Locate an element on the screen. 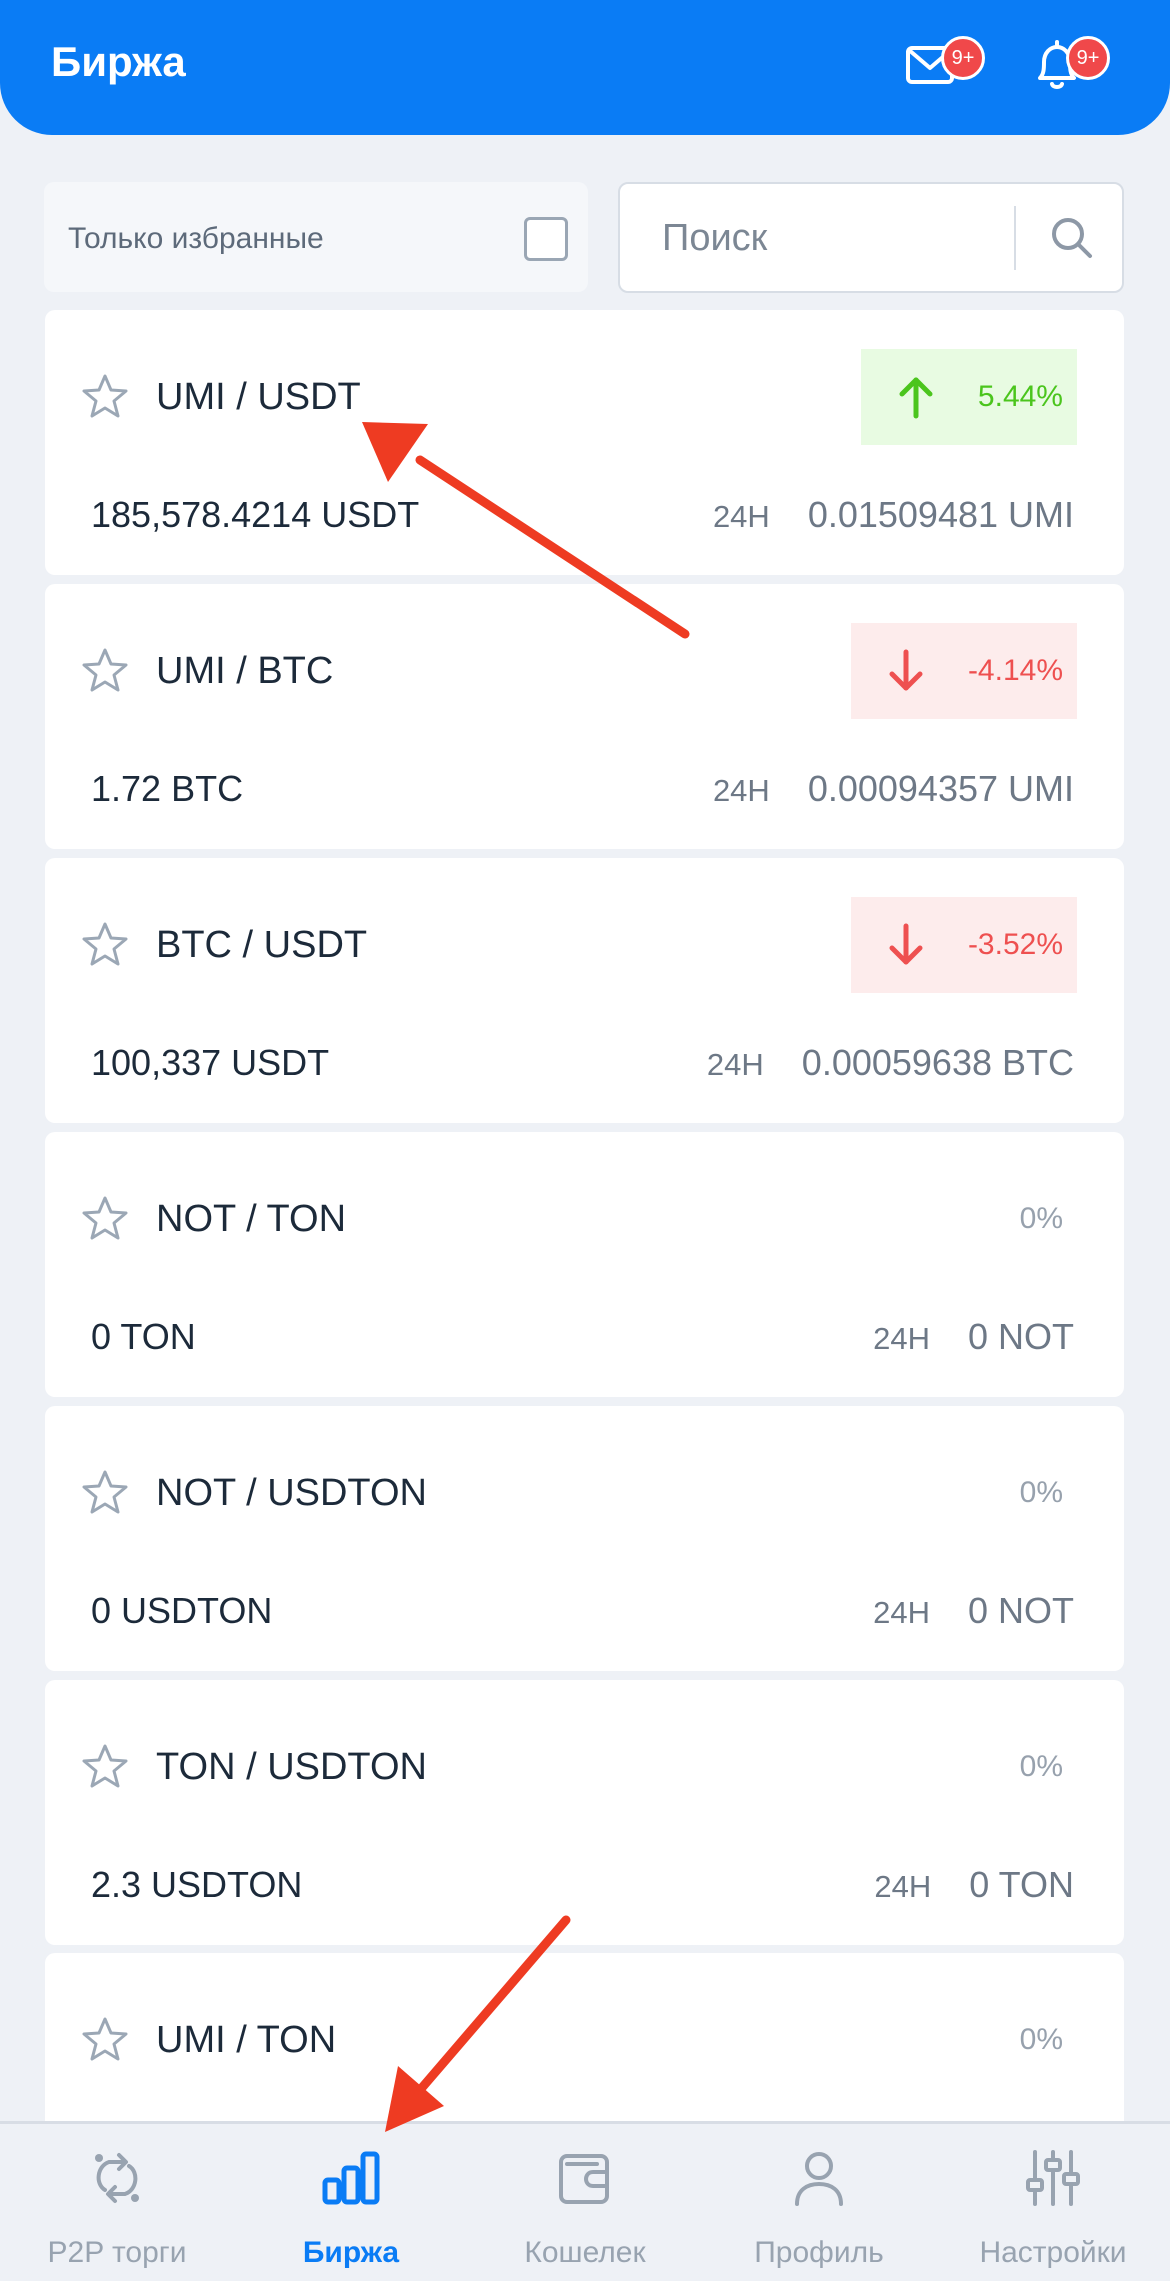  nav-label: Кошелек is located at coordinates (585, 2252).